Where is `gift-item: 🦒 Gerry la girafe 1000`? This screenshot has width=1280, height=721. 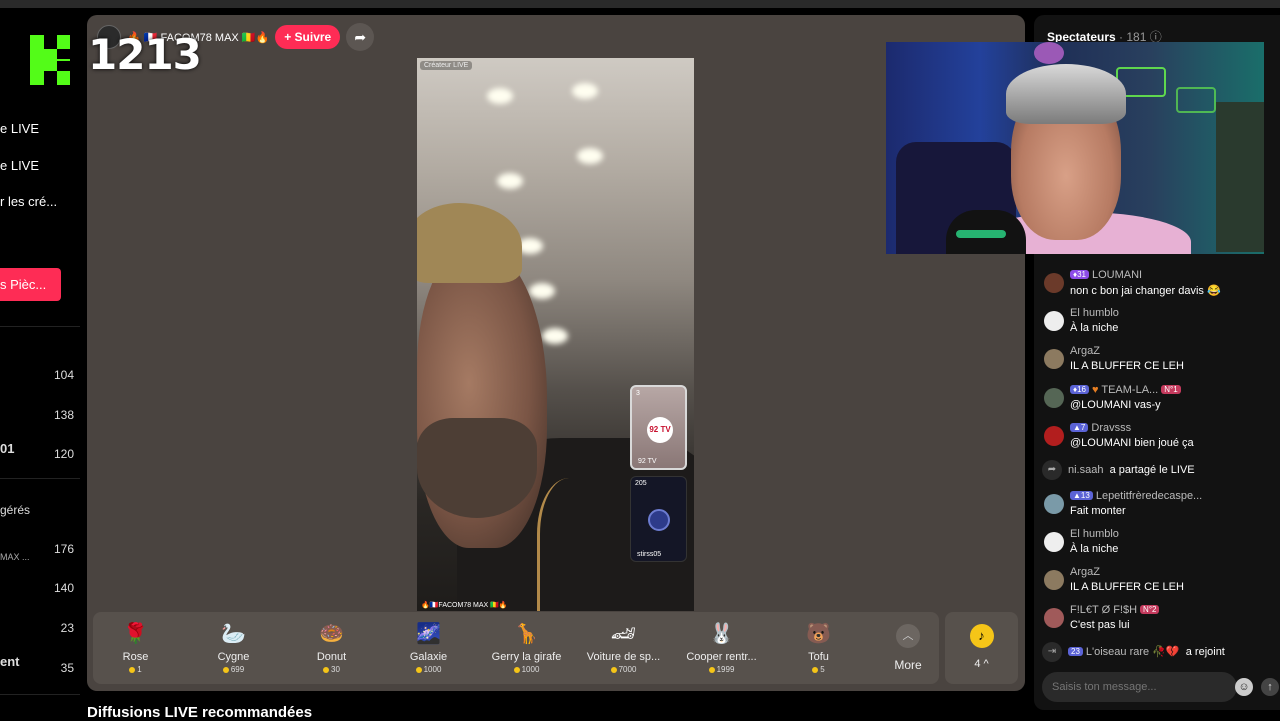 gift-item: 🦒 Gerry la girafe 1000 is located at coordinates (526, 648).